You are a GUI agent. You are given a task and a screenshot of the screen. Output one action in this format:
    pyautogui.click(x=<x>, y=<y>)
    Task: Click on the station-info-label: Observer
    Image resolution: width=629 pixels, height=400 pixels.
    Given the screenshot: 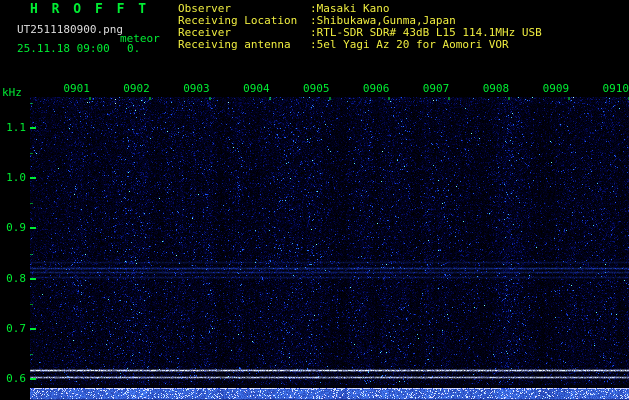 What is the action you would take?
    pyautogui.click(x=204, y=8)
    